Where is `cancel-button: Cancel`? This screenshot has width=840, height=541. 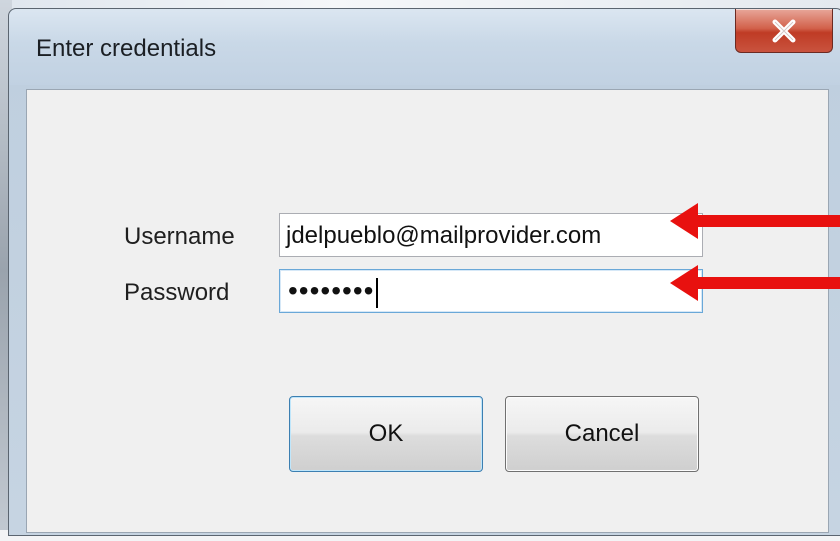
cancel-button: Cancel is located at coordinates (602, 434).